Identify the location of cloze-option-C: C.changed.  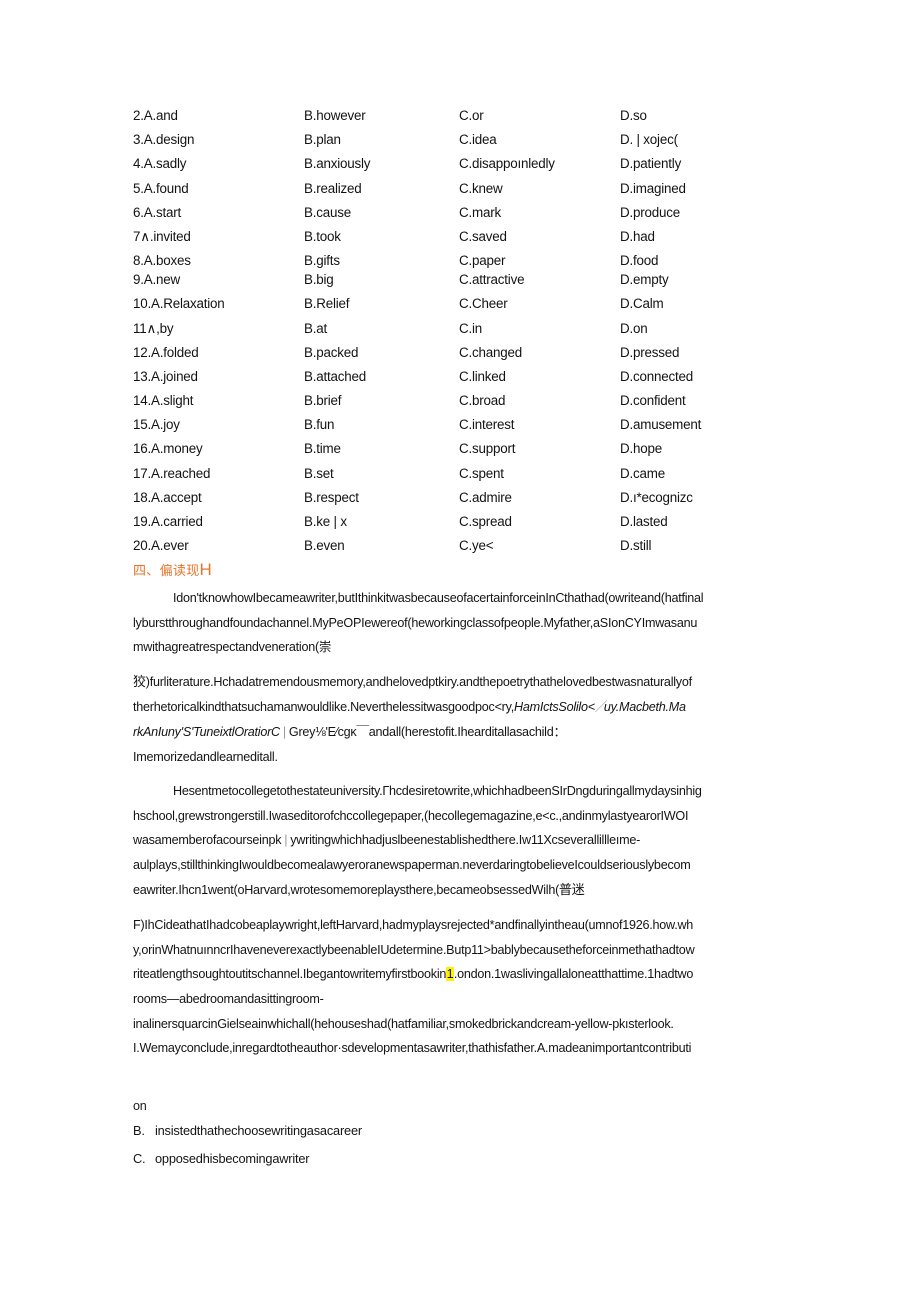
(490, 353).